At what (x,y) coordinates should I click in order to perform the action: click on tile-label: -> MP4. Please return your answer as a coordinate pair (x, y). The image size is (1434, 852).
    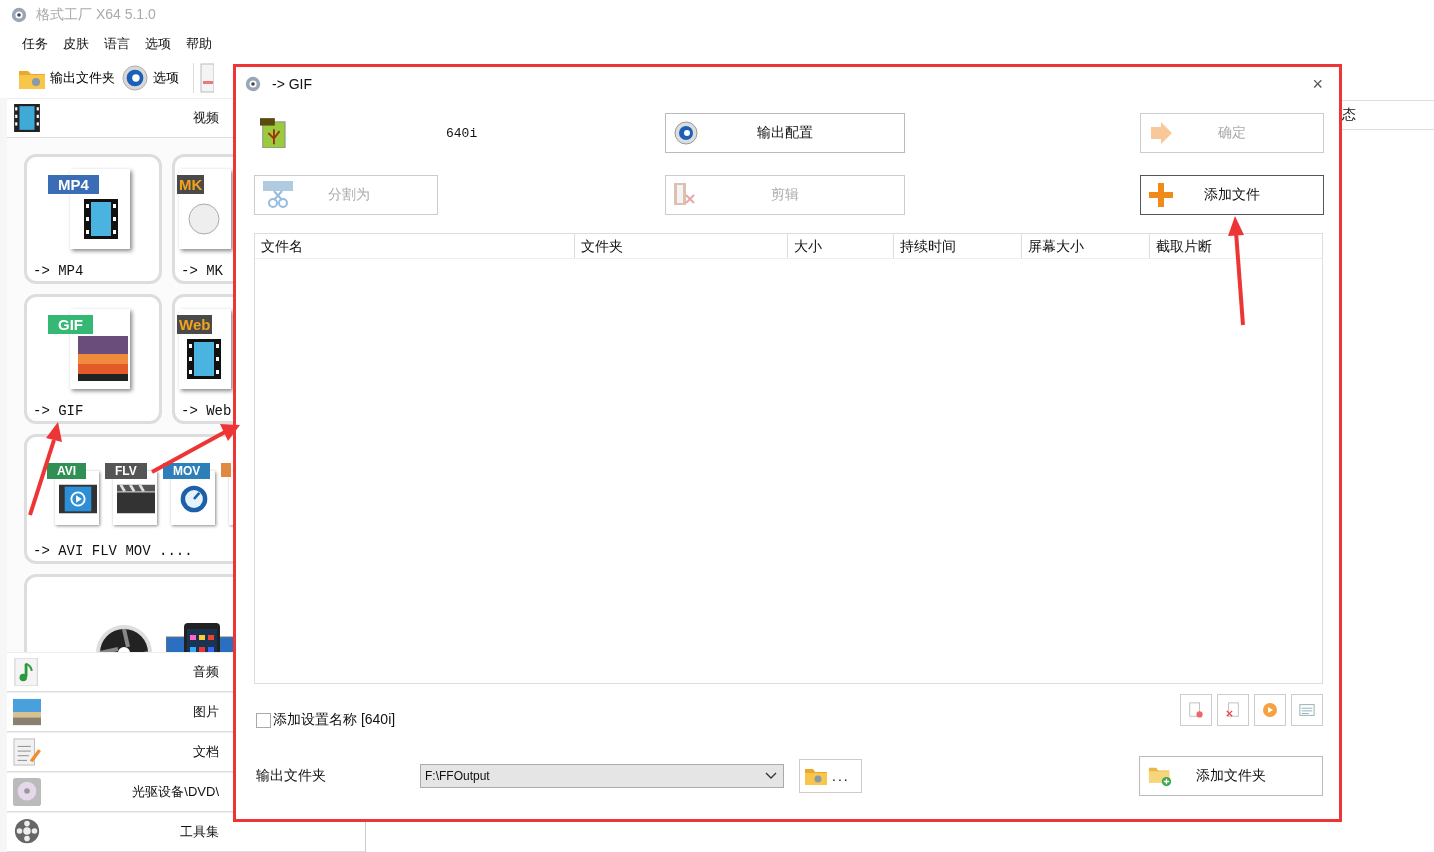
    Looking at the image, I should click on (58, 271).